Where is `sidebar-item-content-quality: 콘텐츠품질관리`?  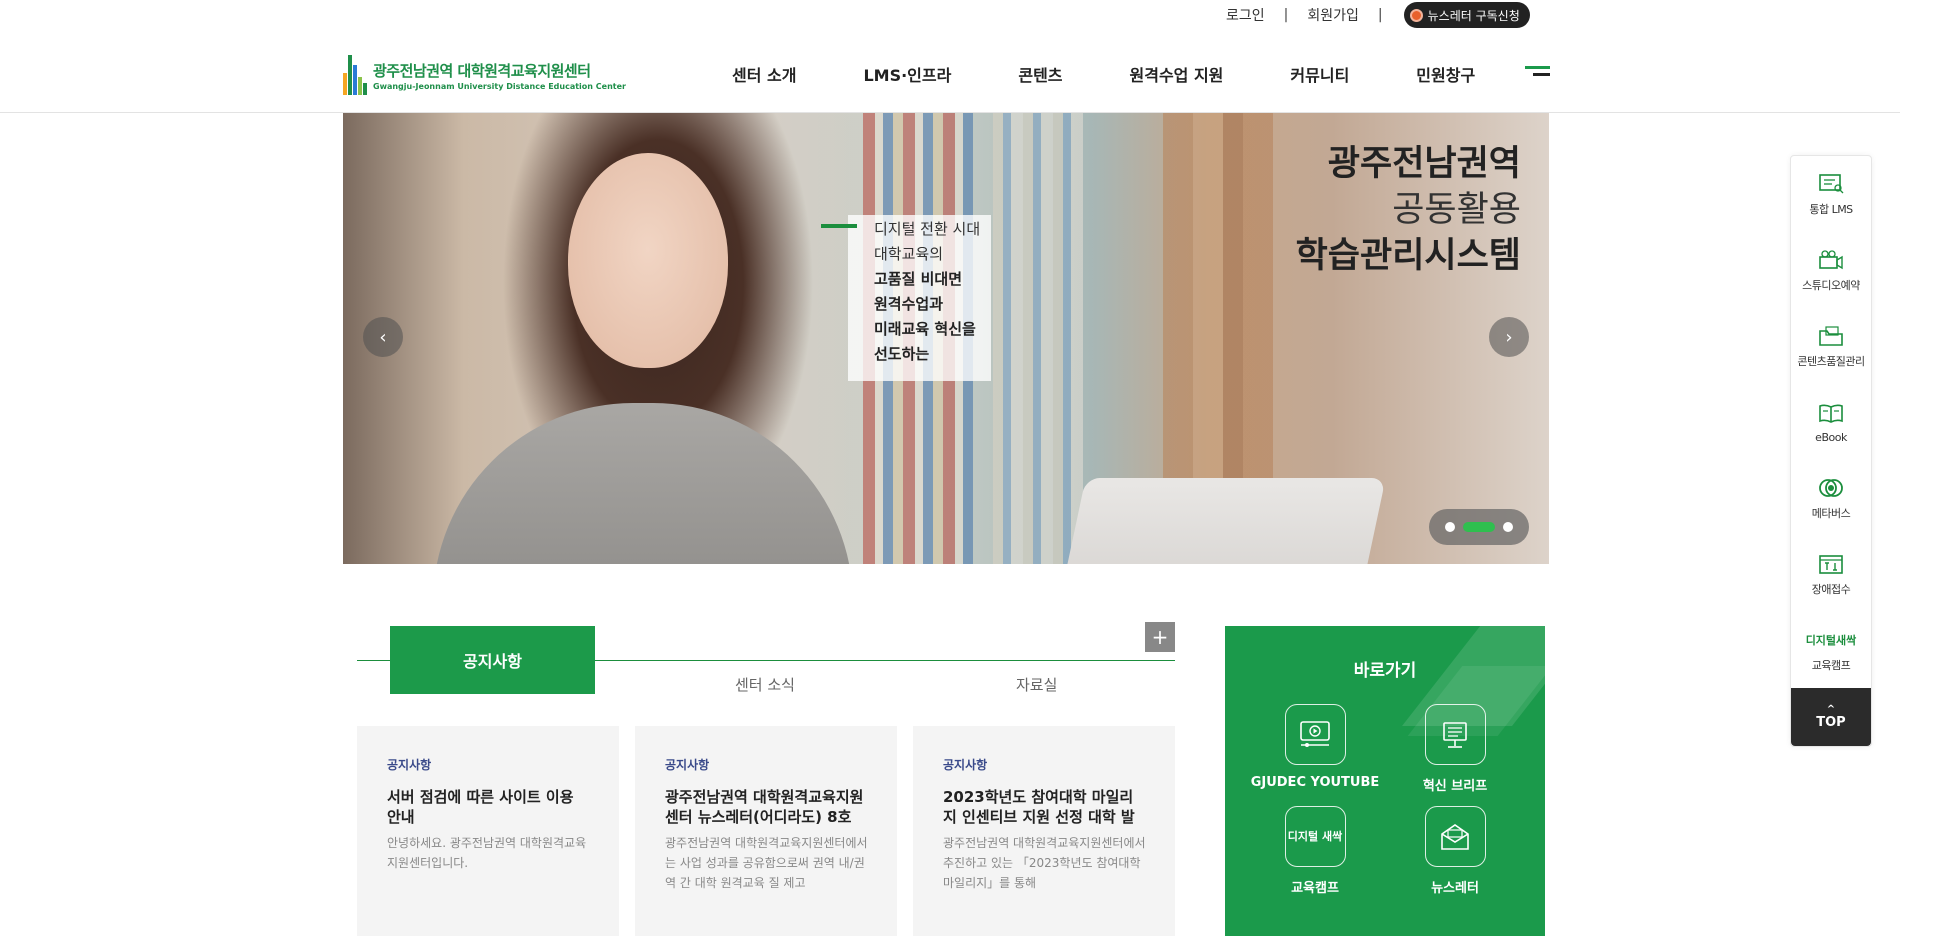
sidebar-item-content-quality: 콘텐츠품질관리 is located at coordinates (1831, 346).